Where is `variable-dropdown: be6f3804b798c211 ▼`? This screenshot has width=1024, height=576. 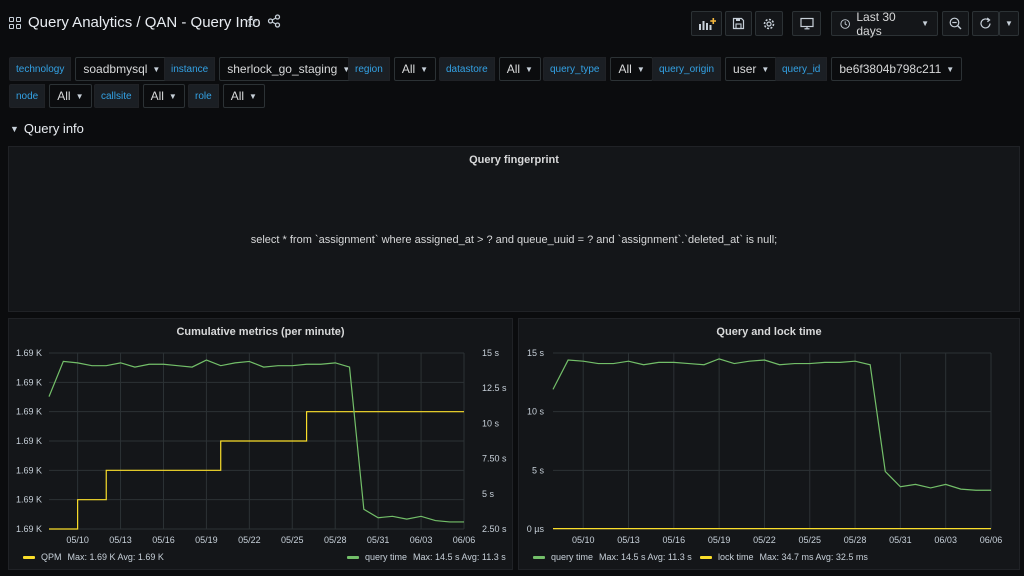 variable-dropdown: be6f3804b798c211 ▼ is located at coordinates (897, 69).